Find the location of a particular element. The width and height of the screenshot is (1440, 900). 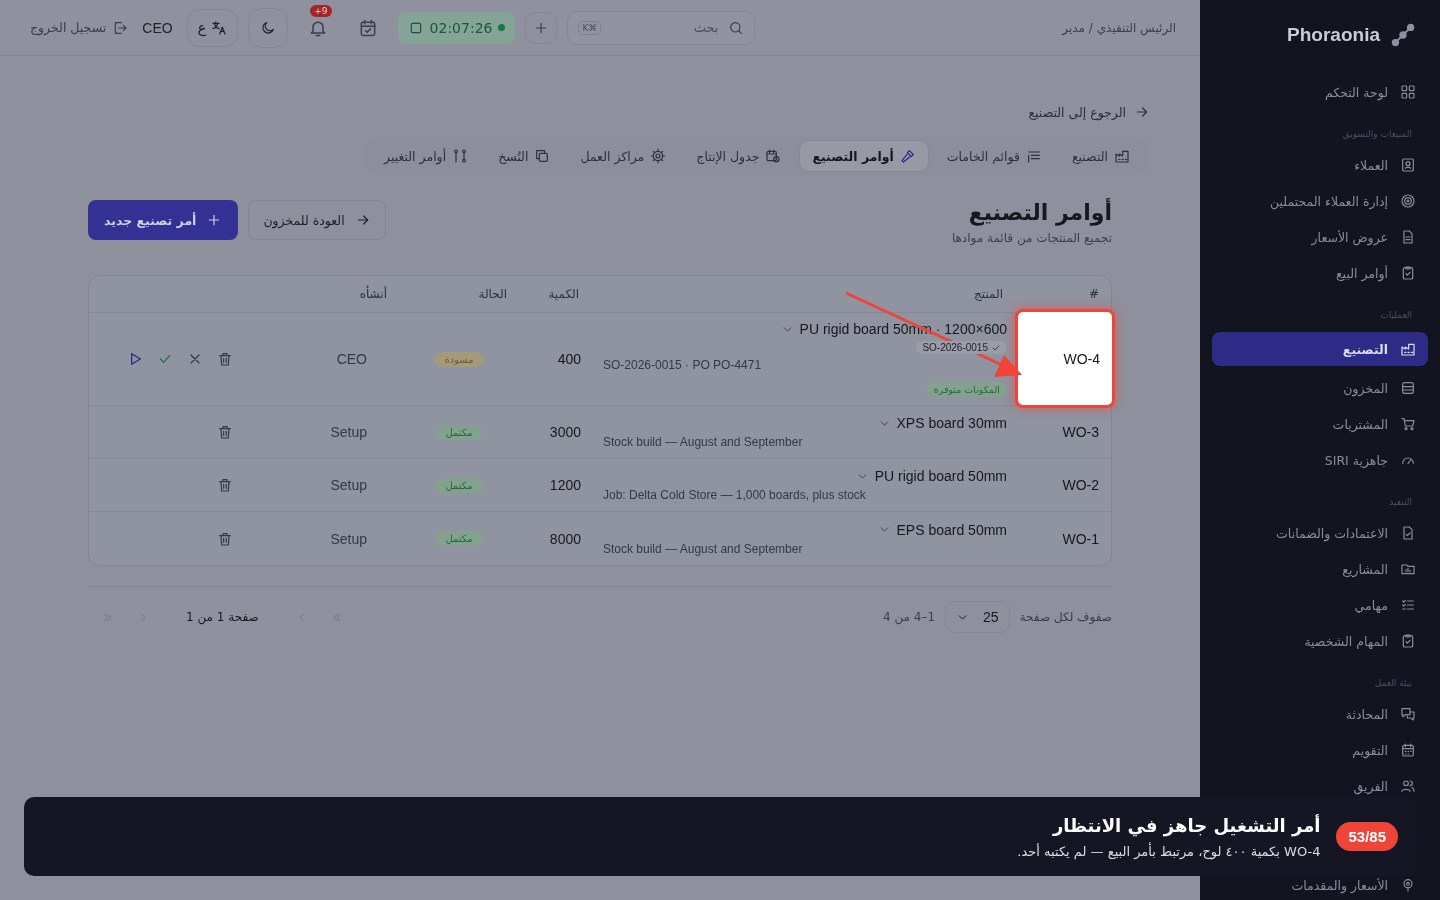

page-title: أوامر التصنيع is located at coordinates (1039, 212).